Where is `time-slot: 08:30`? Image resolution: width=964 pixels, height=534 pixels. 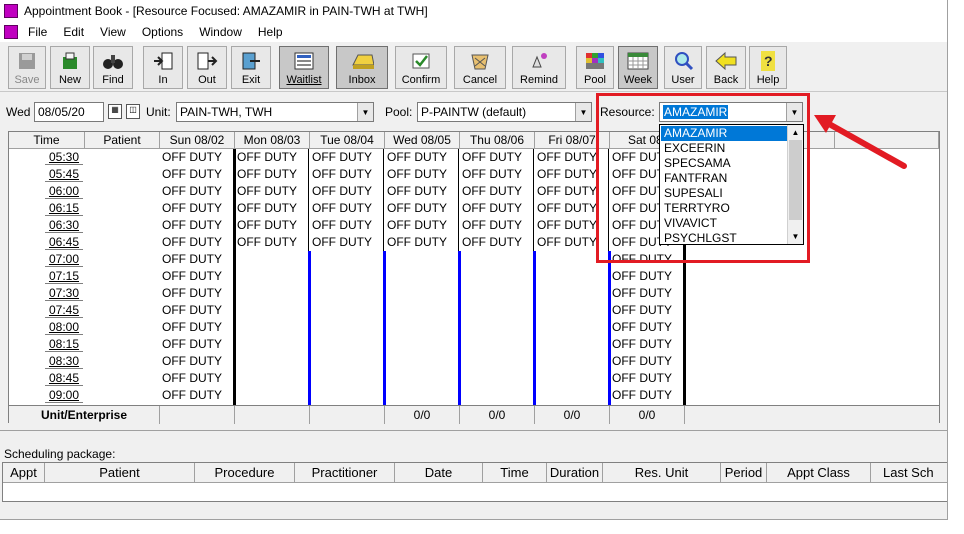 time-slot: 08:30 is located at coordinates (64, 361).